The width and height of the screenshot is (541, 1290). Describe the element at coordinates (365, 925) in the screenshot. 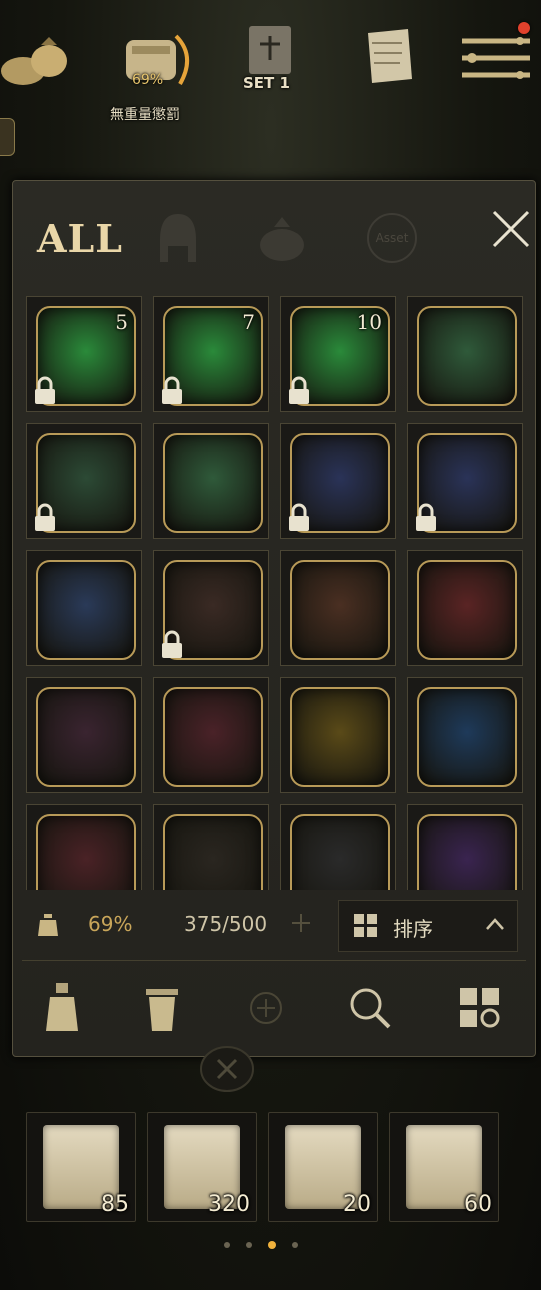

I see `grid-icon` at that location.